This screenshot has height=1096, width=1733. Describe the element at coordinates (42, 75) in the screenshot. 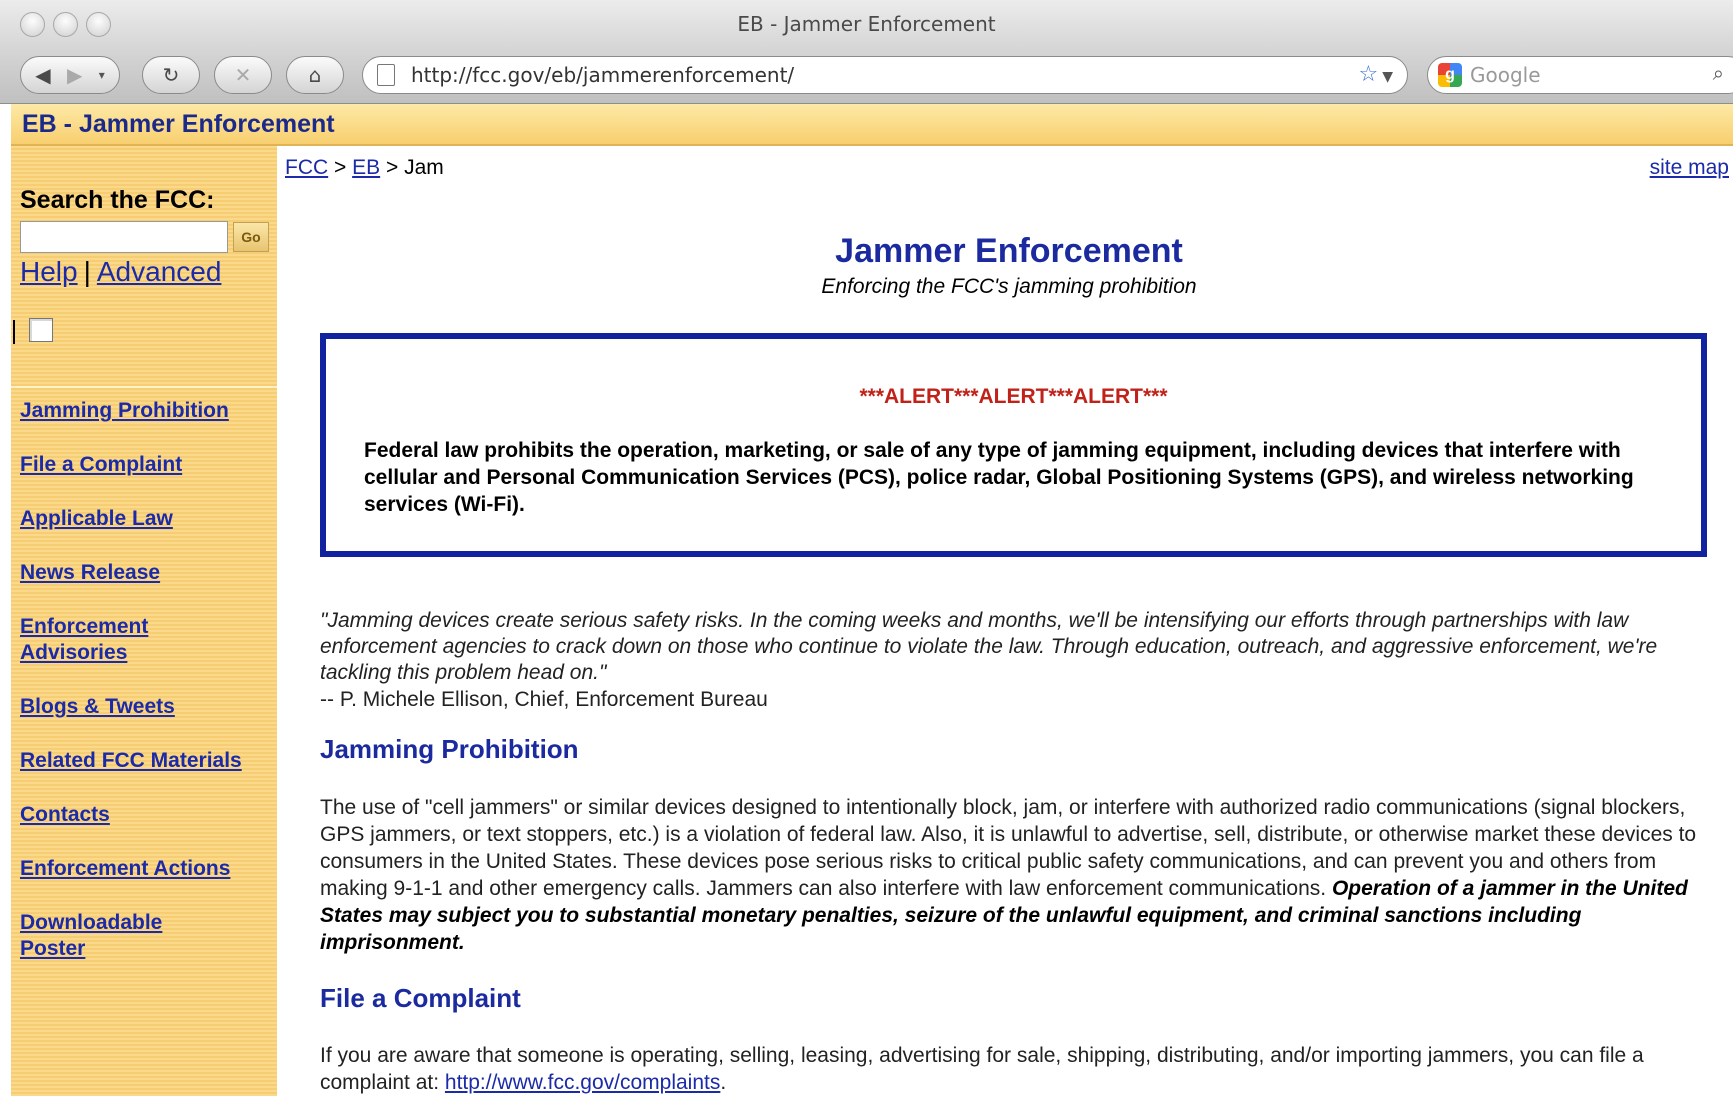

I see `back-arrow-icon: ◀` at that location.